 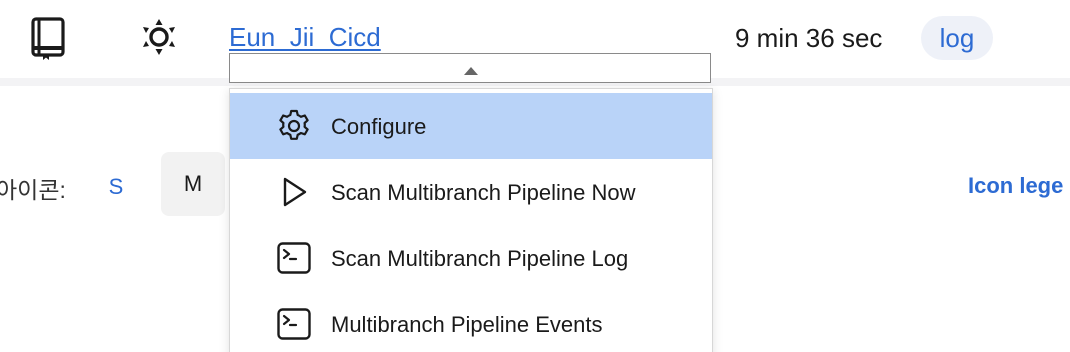 I want to click on menu-item-configure: Configure, so click(x=471, y=126).